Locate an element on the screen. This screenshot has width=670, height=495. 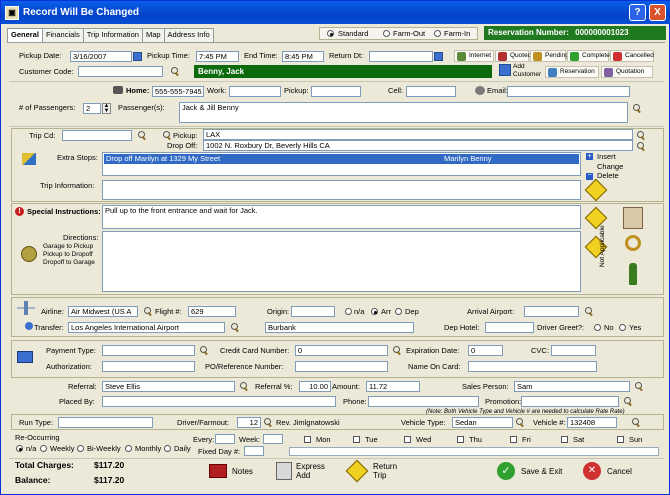
tab-financials: Financials is located at coordinates (62, 35).